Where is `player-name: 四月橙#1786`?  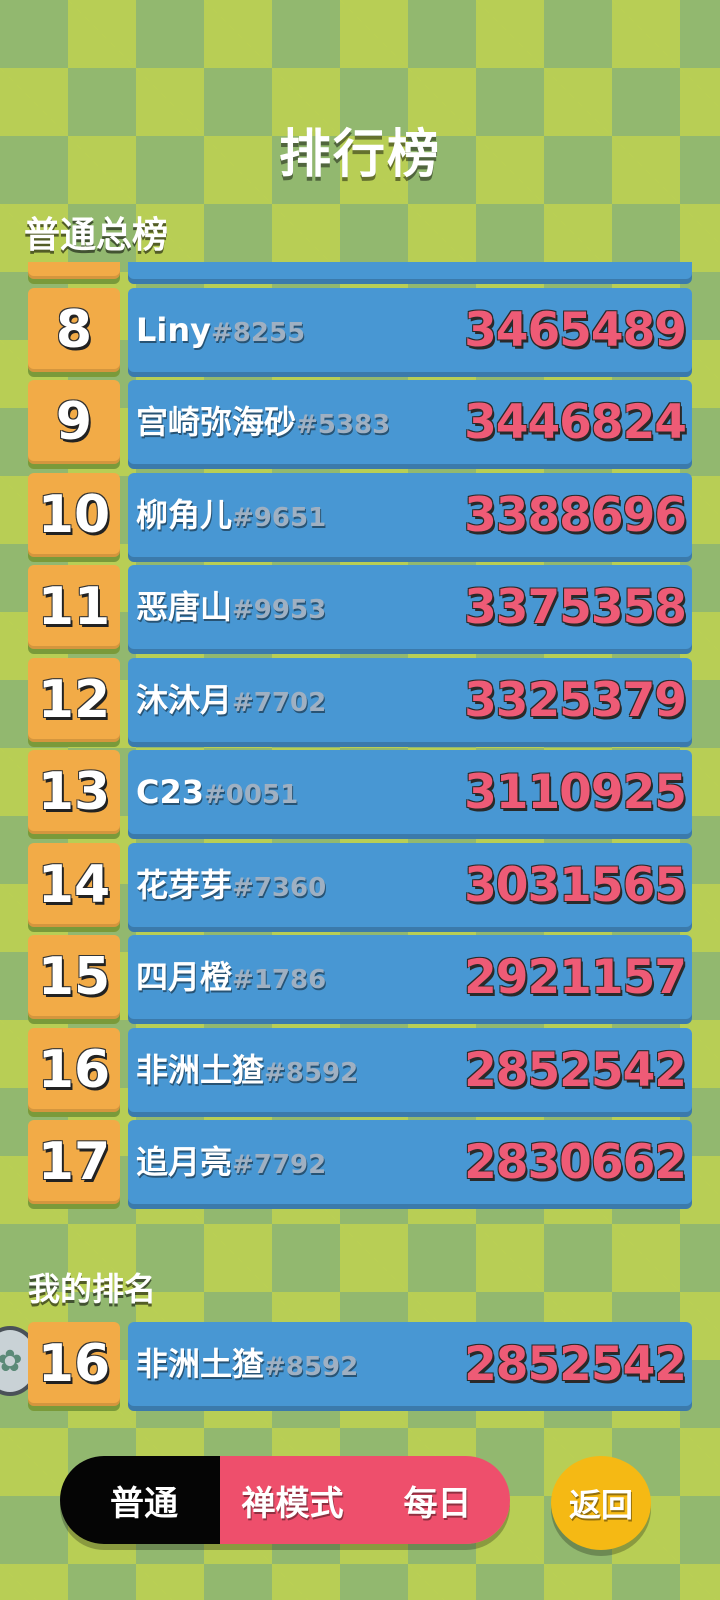 player-name: 四月橙#1786 is located at coordinates (231, 977).